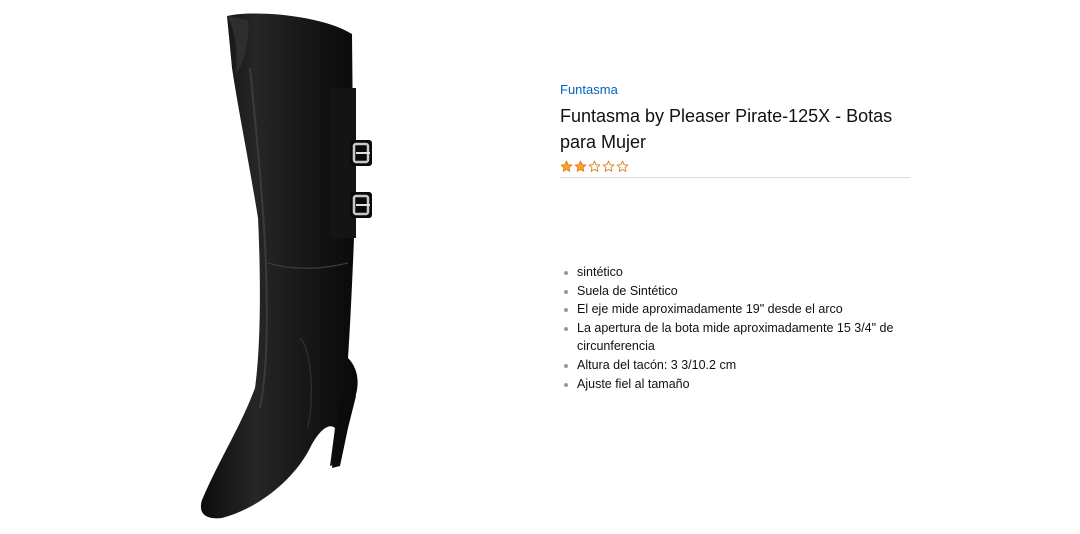 Image resolution: width=1080 pixels, height=534 pixels. I want to click on feature-item: sintético, so click(740, 272).